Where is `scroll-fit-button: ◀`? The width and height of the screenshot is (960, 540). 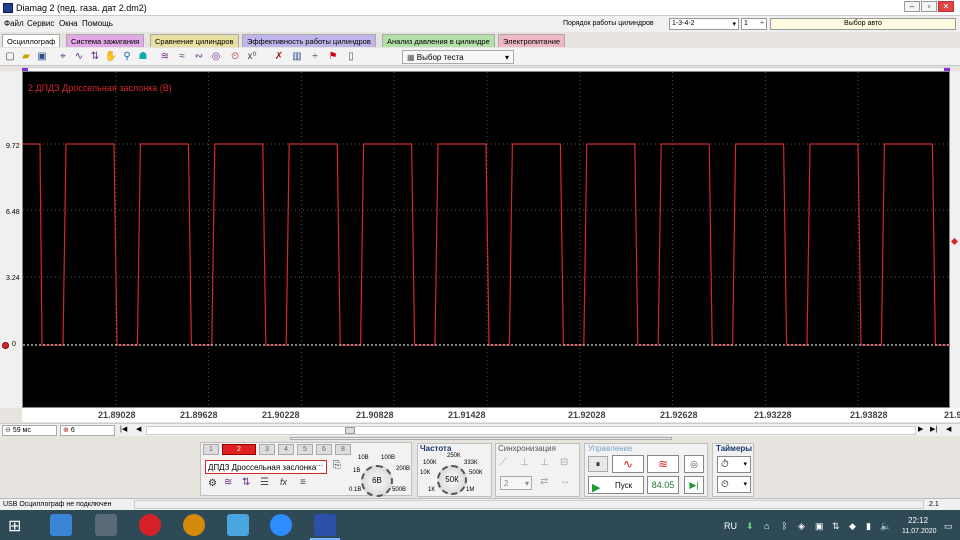
scroll-fit-button: ◀ is located at coordinates (948, 429).